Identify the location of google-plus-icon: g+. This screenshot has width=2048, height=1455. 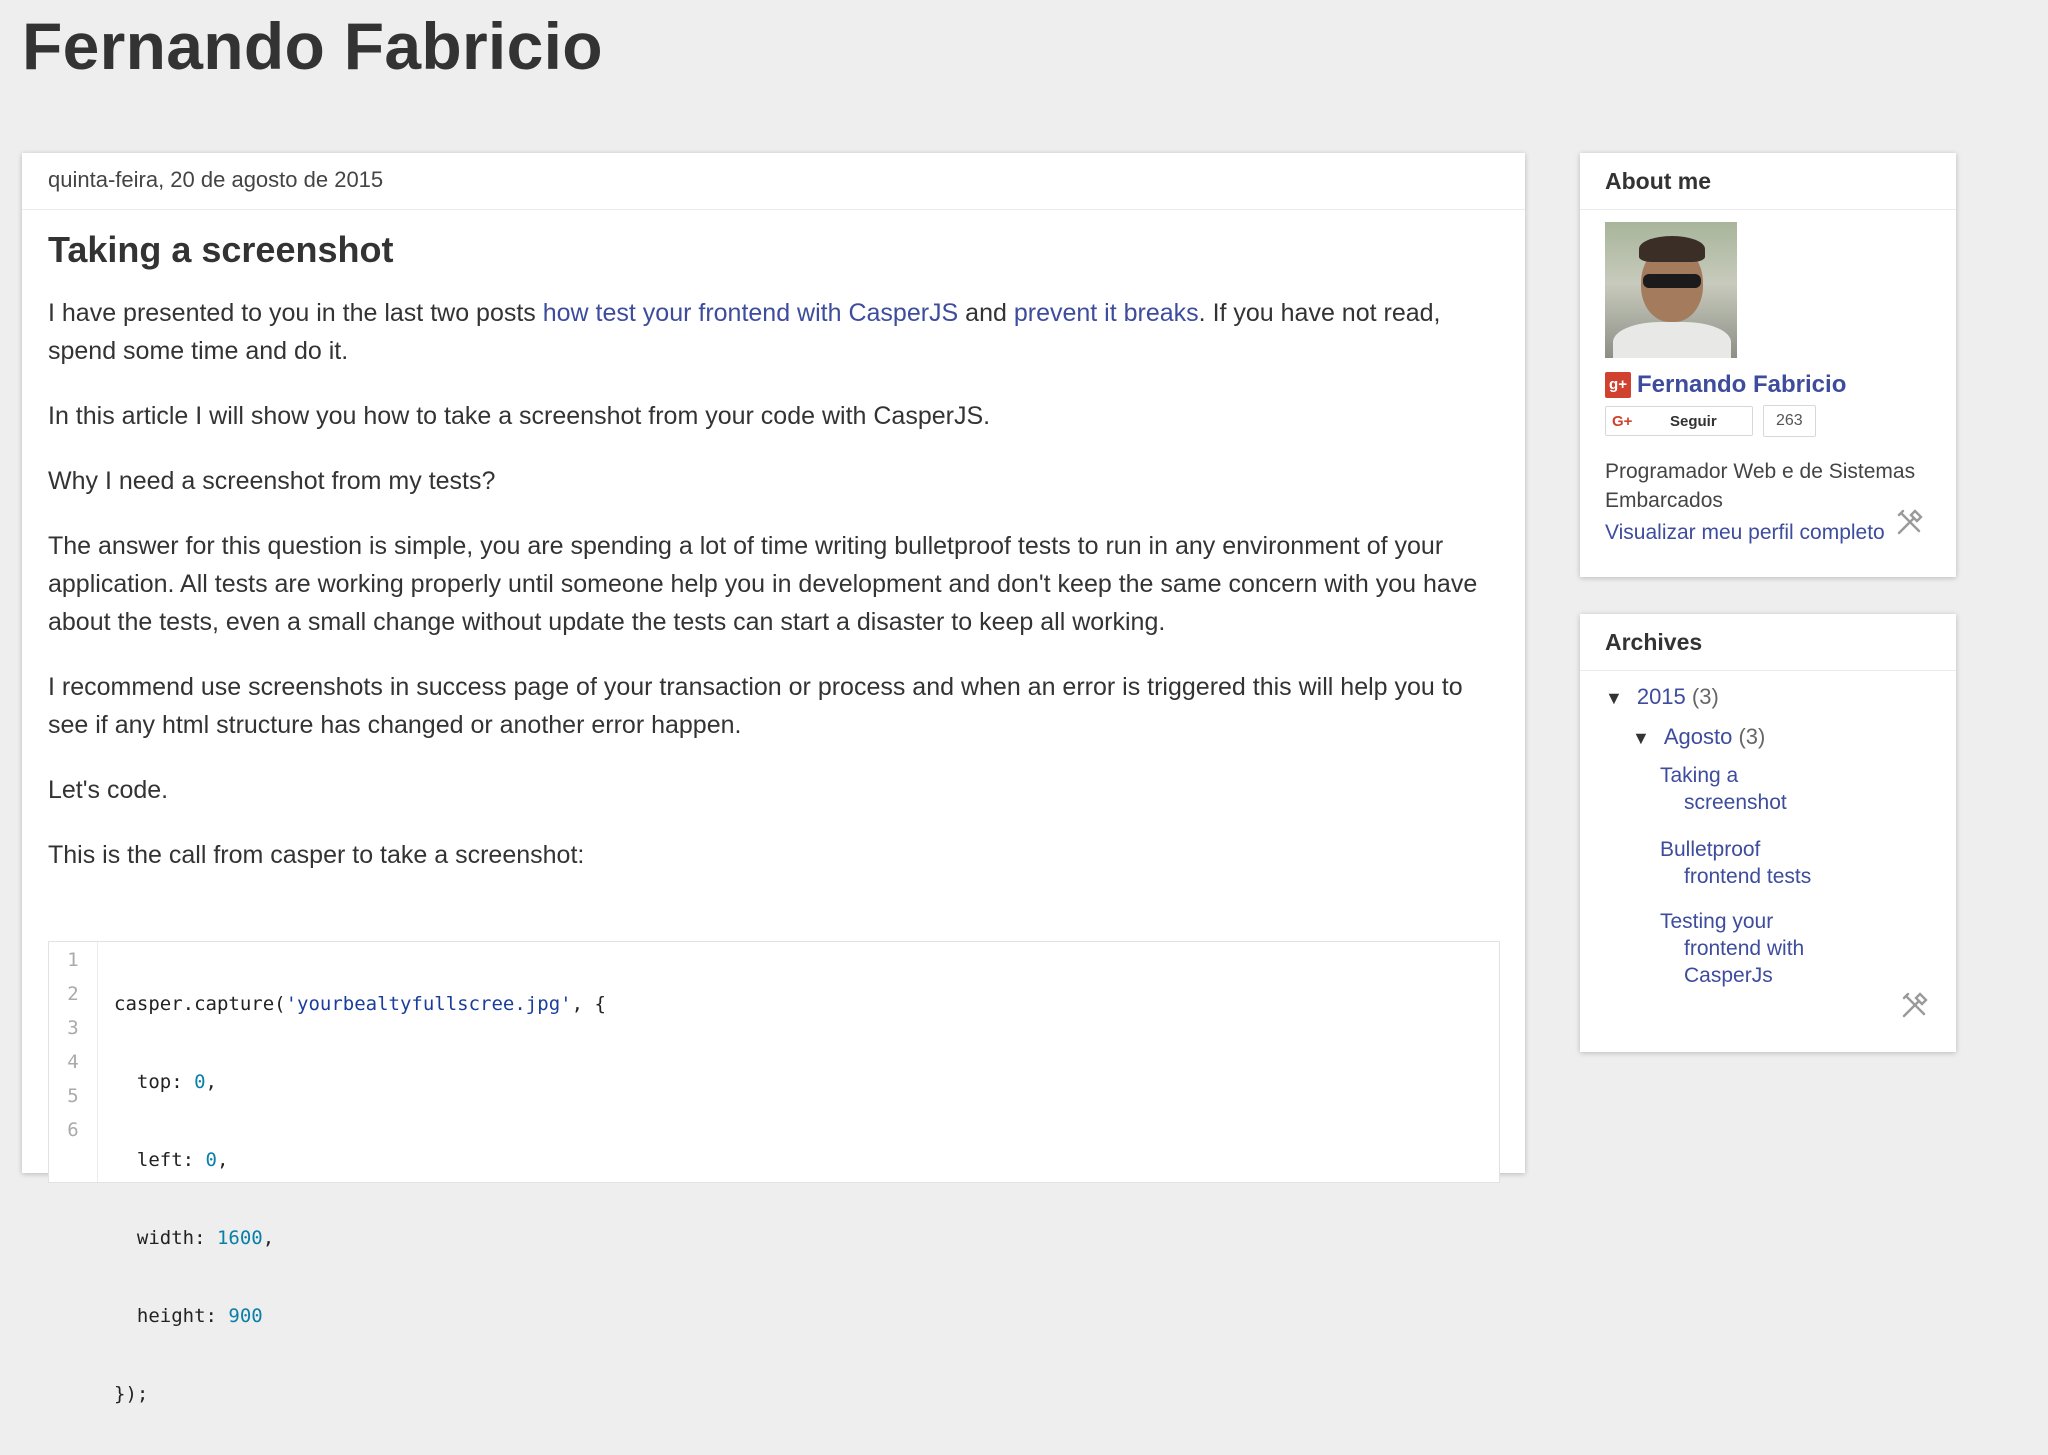
(1618, 385).